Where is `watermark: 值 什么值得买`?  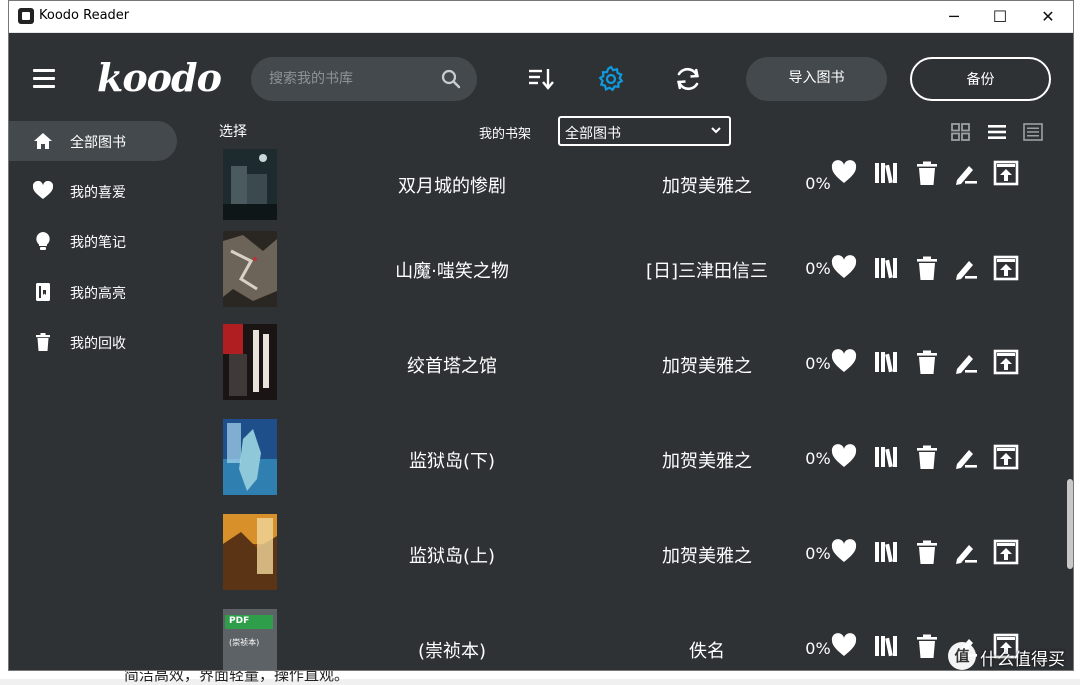
watermark: 值 什么值得买 is located at coordinates (1012, 656).